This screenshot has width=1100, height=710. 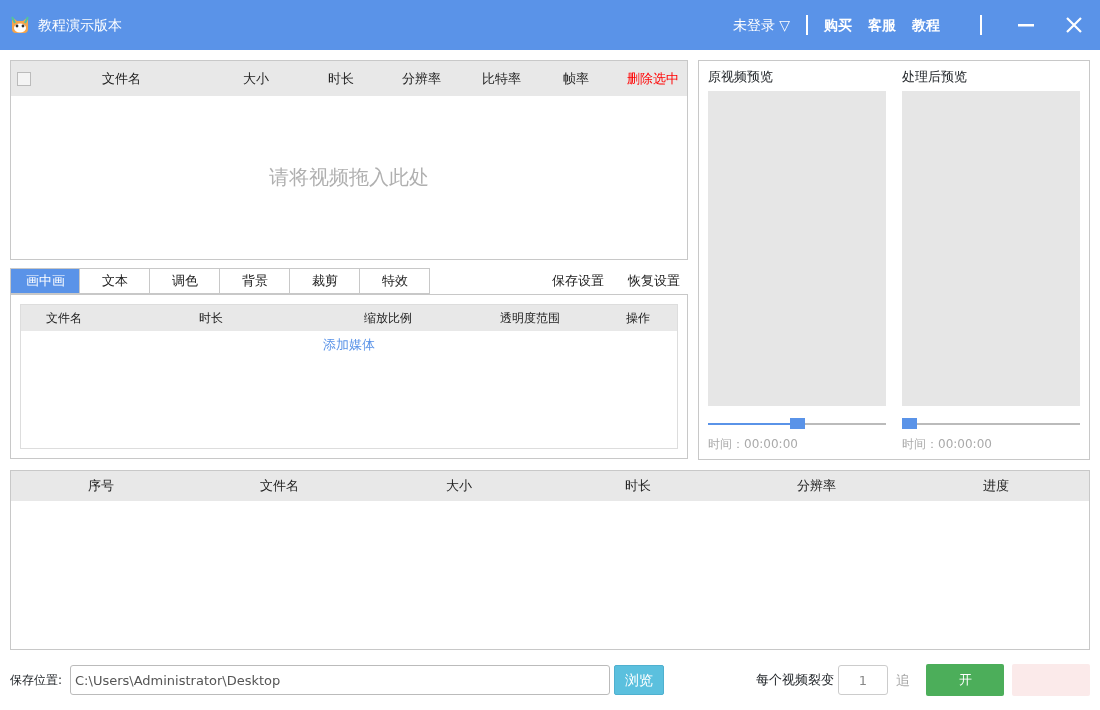 I want to click on header-link: 购买, so click(x=838, y=25).